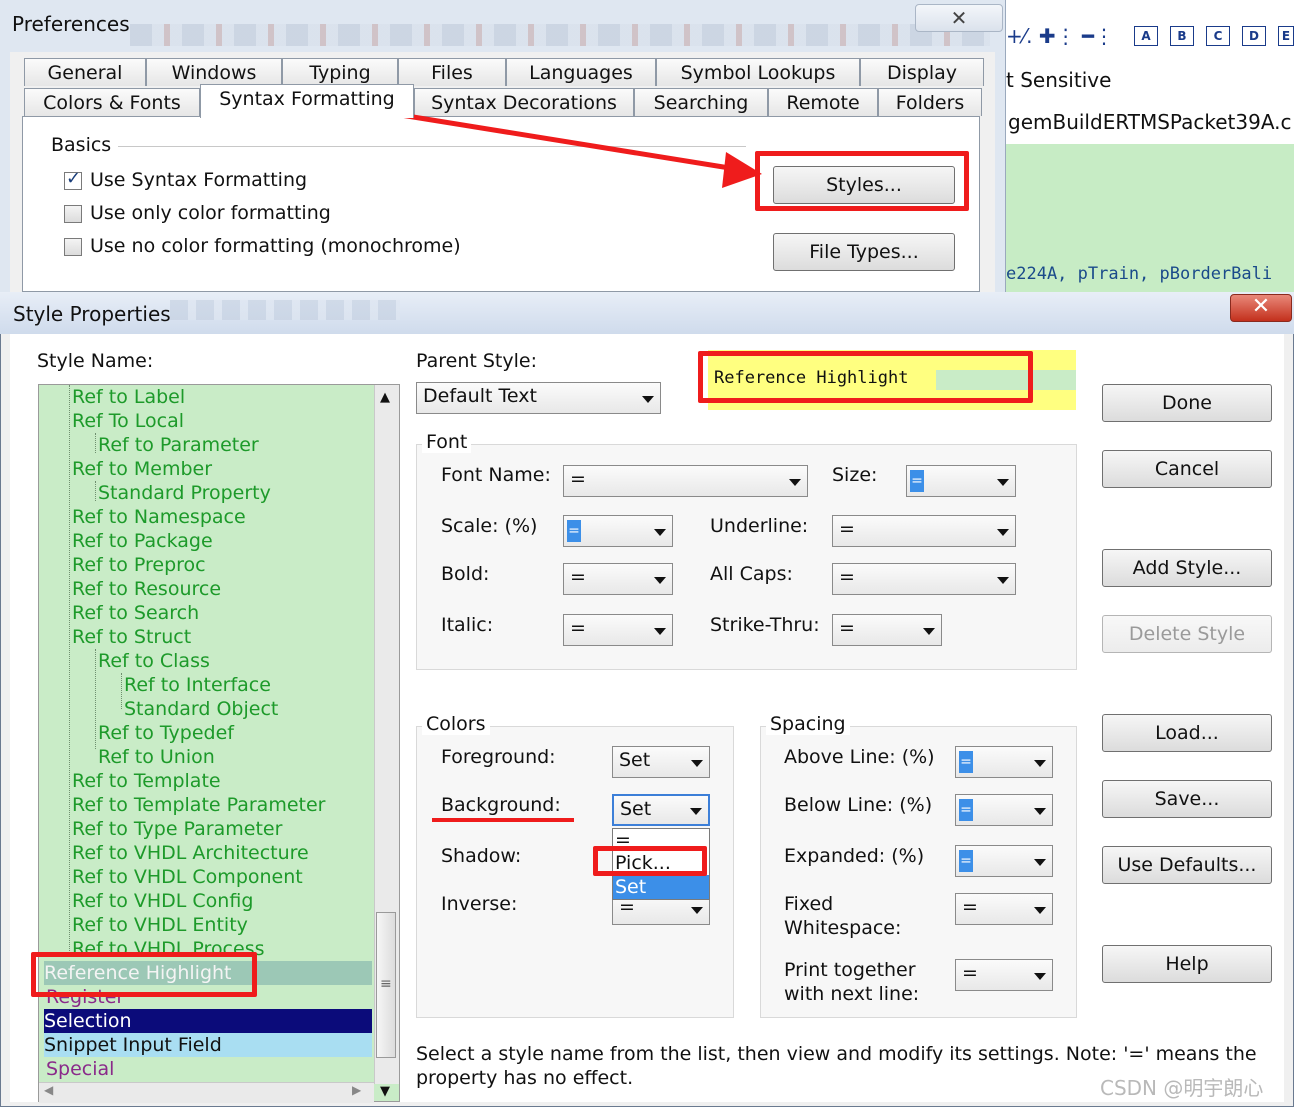 The image size is (1294, 1107). Describe the element at coordinates (618, 531) in the screenshot. I see `scale-dropdown: =` at that location.